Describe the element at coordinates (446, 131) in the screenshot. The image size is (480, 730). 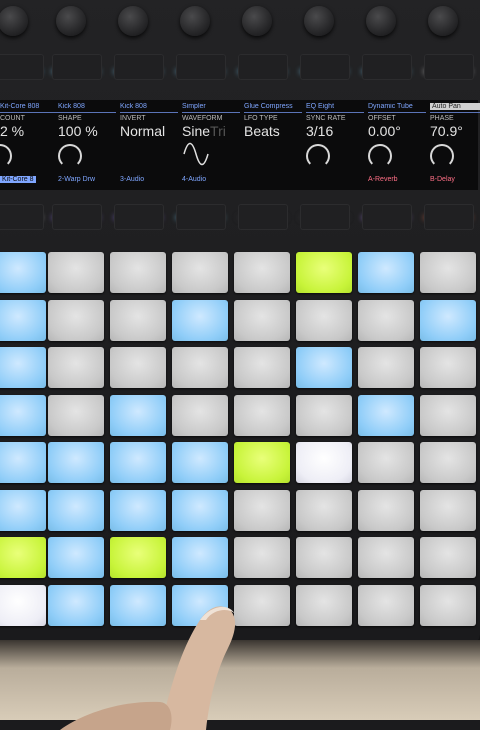
I see `parameter-value: 70.9°` at that location.